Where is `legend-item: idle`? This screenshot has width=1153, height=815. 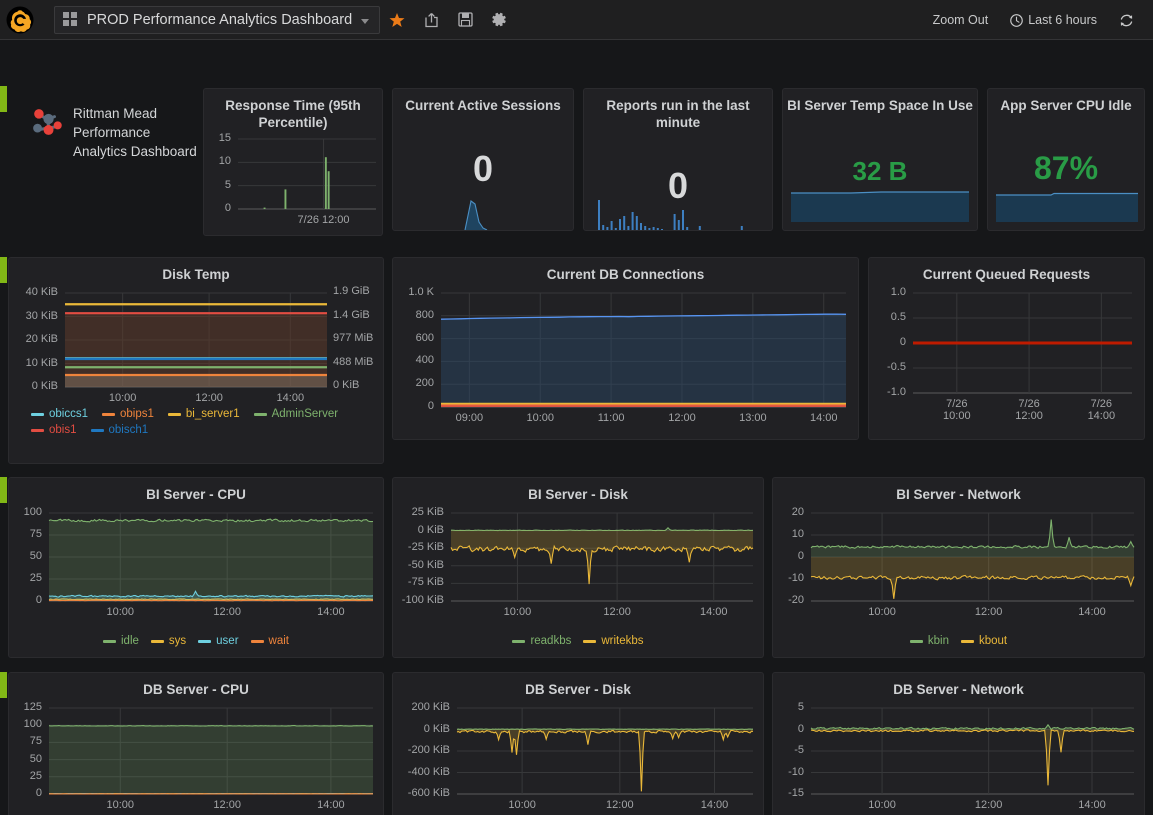 legend-item: idle is located at coordinates (121, 641).